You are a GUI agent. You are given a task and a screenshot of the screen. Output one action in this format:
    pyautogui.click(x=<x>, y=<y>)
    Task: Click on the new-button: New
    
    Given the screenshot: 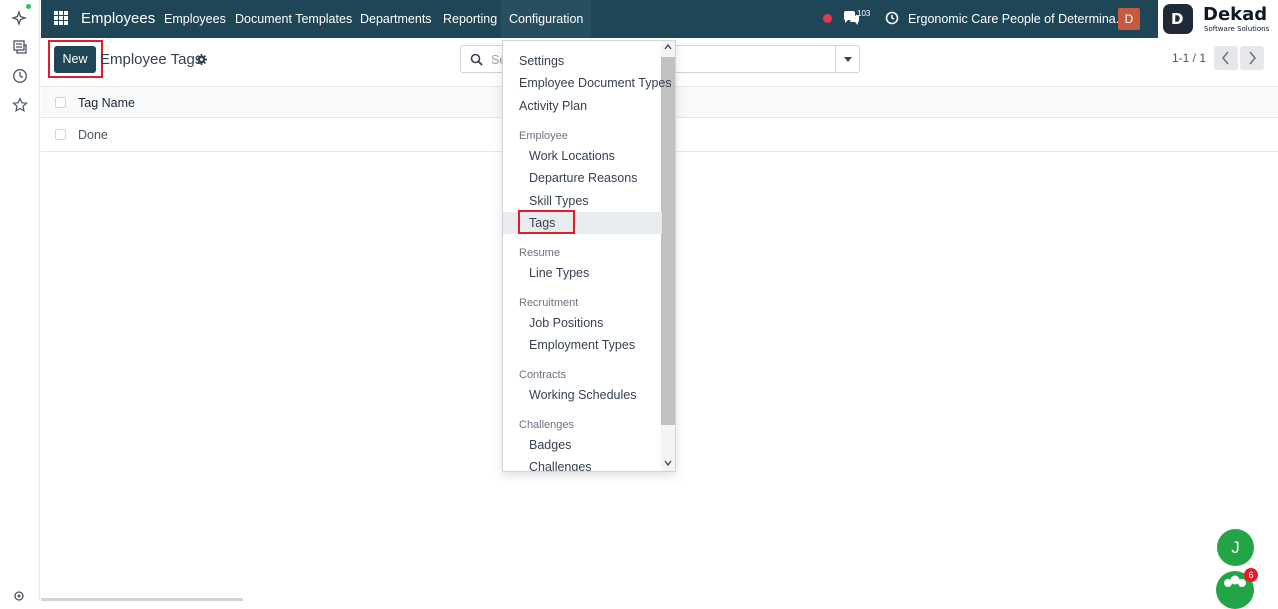 What is the action you would take?
    pyautogui.click(x=75, y=59)
    